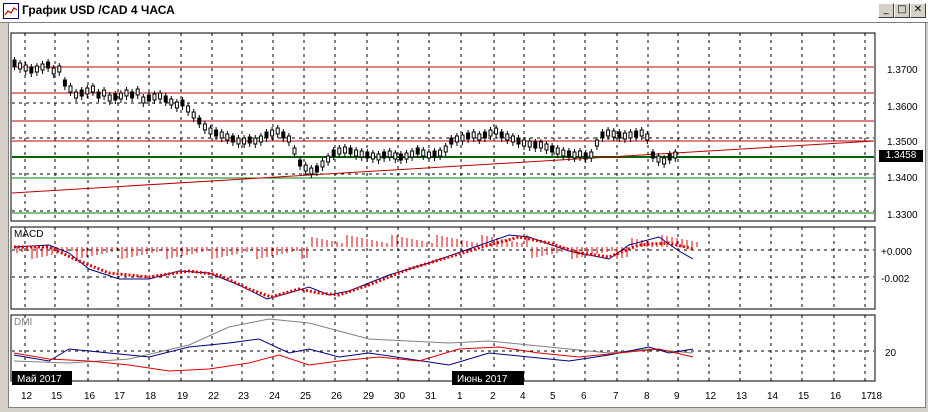 This screenshot has height=412, width=928. What do you see at coordinates (902, 142) in the screenshot?
I see `price-tick-3: 1.3500` at bounding box center [902, 142].